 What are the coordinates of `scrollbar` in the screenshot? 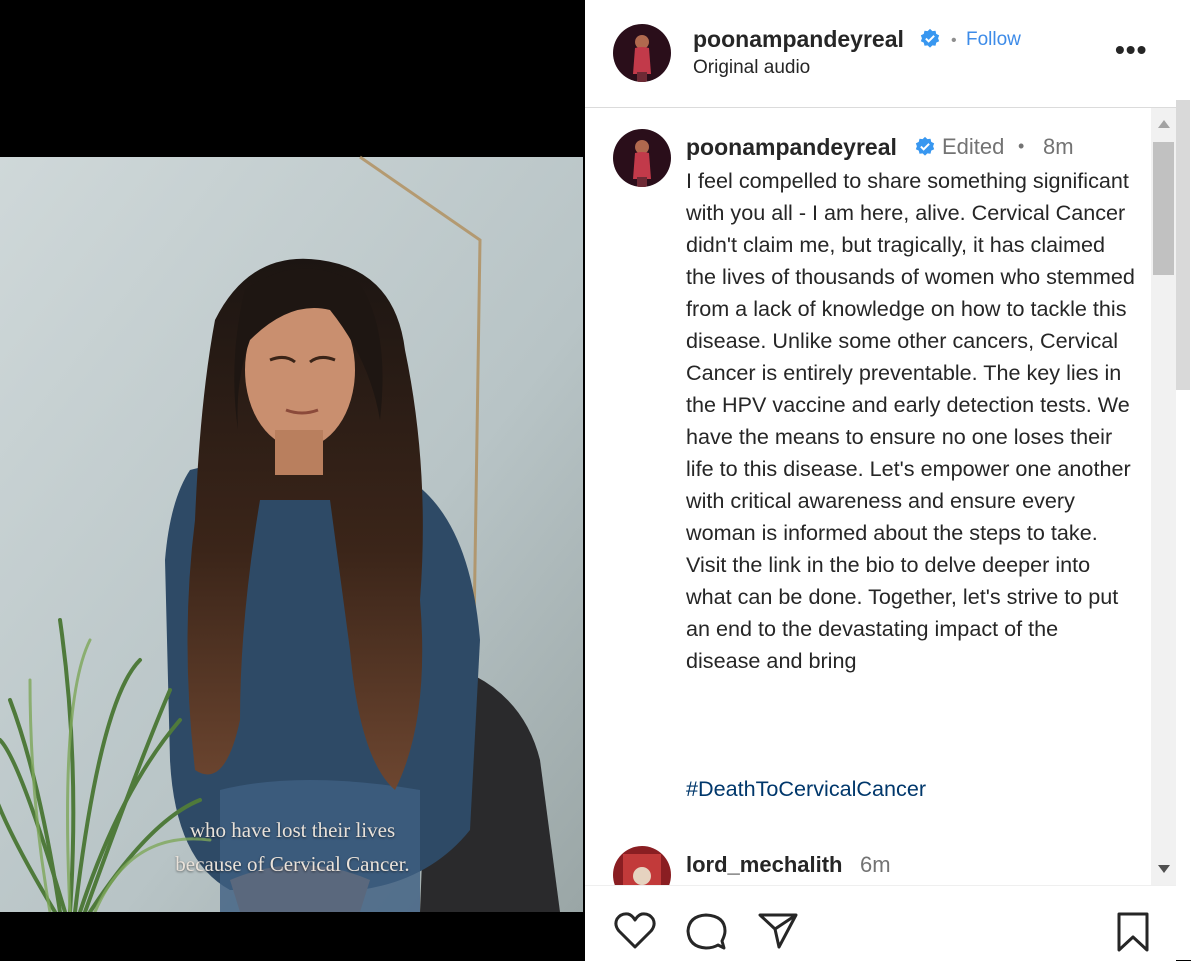 It's located at (1163, 496).